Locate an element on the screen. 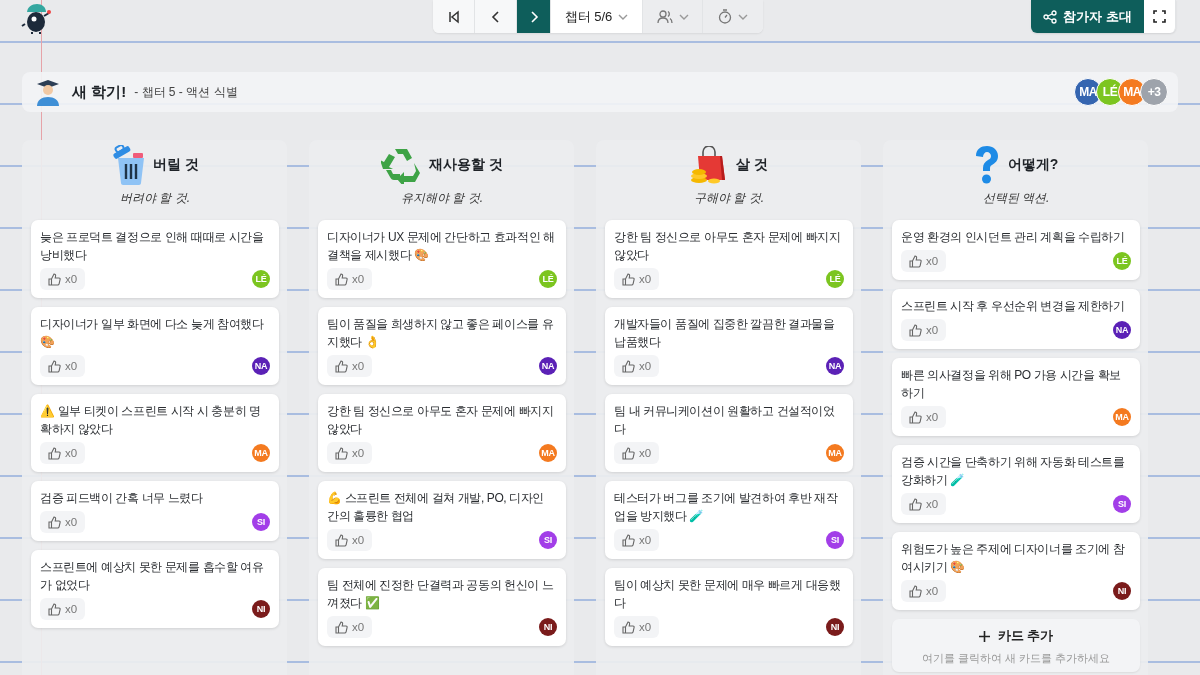 Image resolution: width=1200 pixels, height=675 pixels. card-text: 검증 피드백이 간혹 너무 느렸다 is located at coordinates (122, 498).